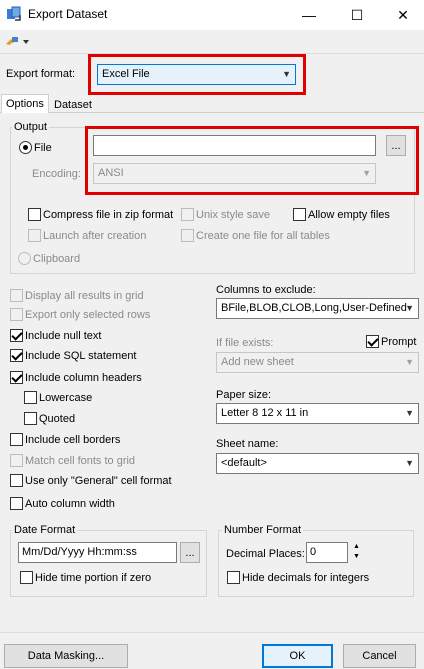 The height and width of the screenshot is (669, 424). Describe the element at coordinates (108, 563) in the screenshot. I see `date-format-group` at that location.